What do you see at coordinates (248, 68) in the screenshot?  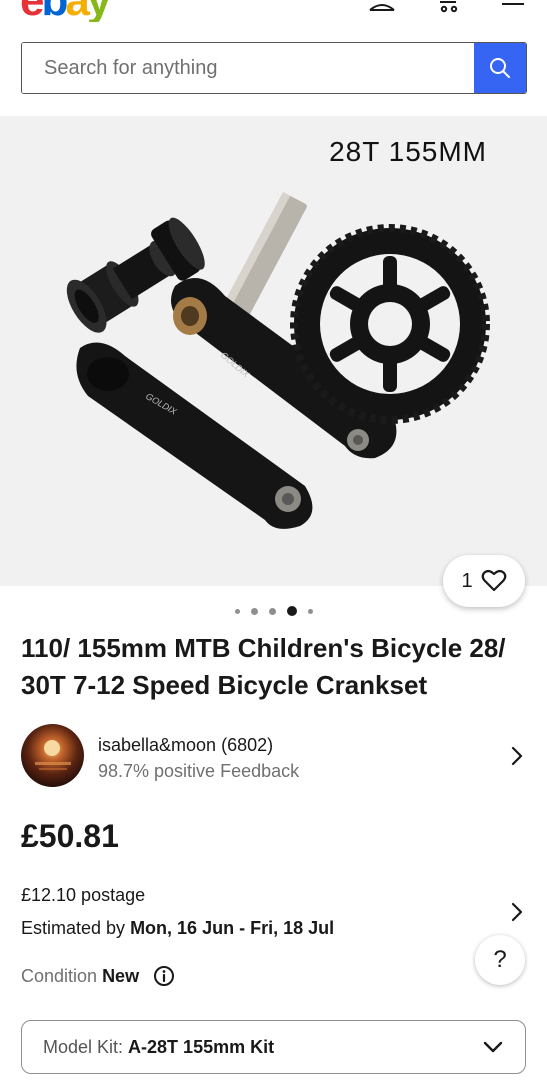 I see `search-input` at bounding box center [248, 68].